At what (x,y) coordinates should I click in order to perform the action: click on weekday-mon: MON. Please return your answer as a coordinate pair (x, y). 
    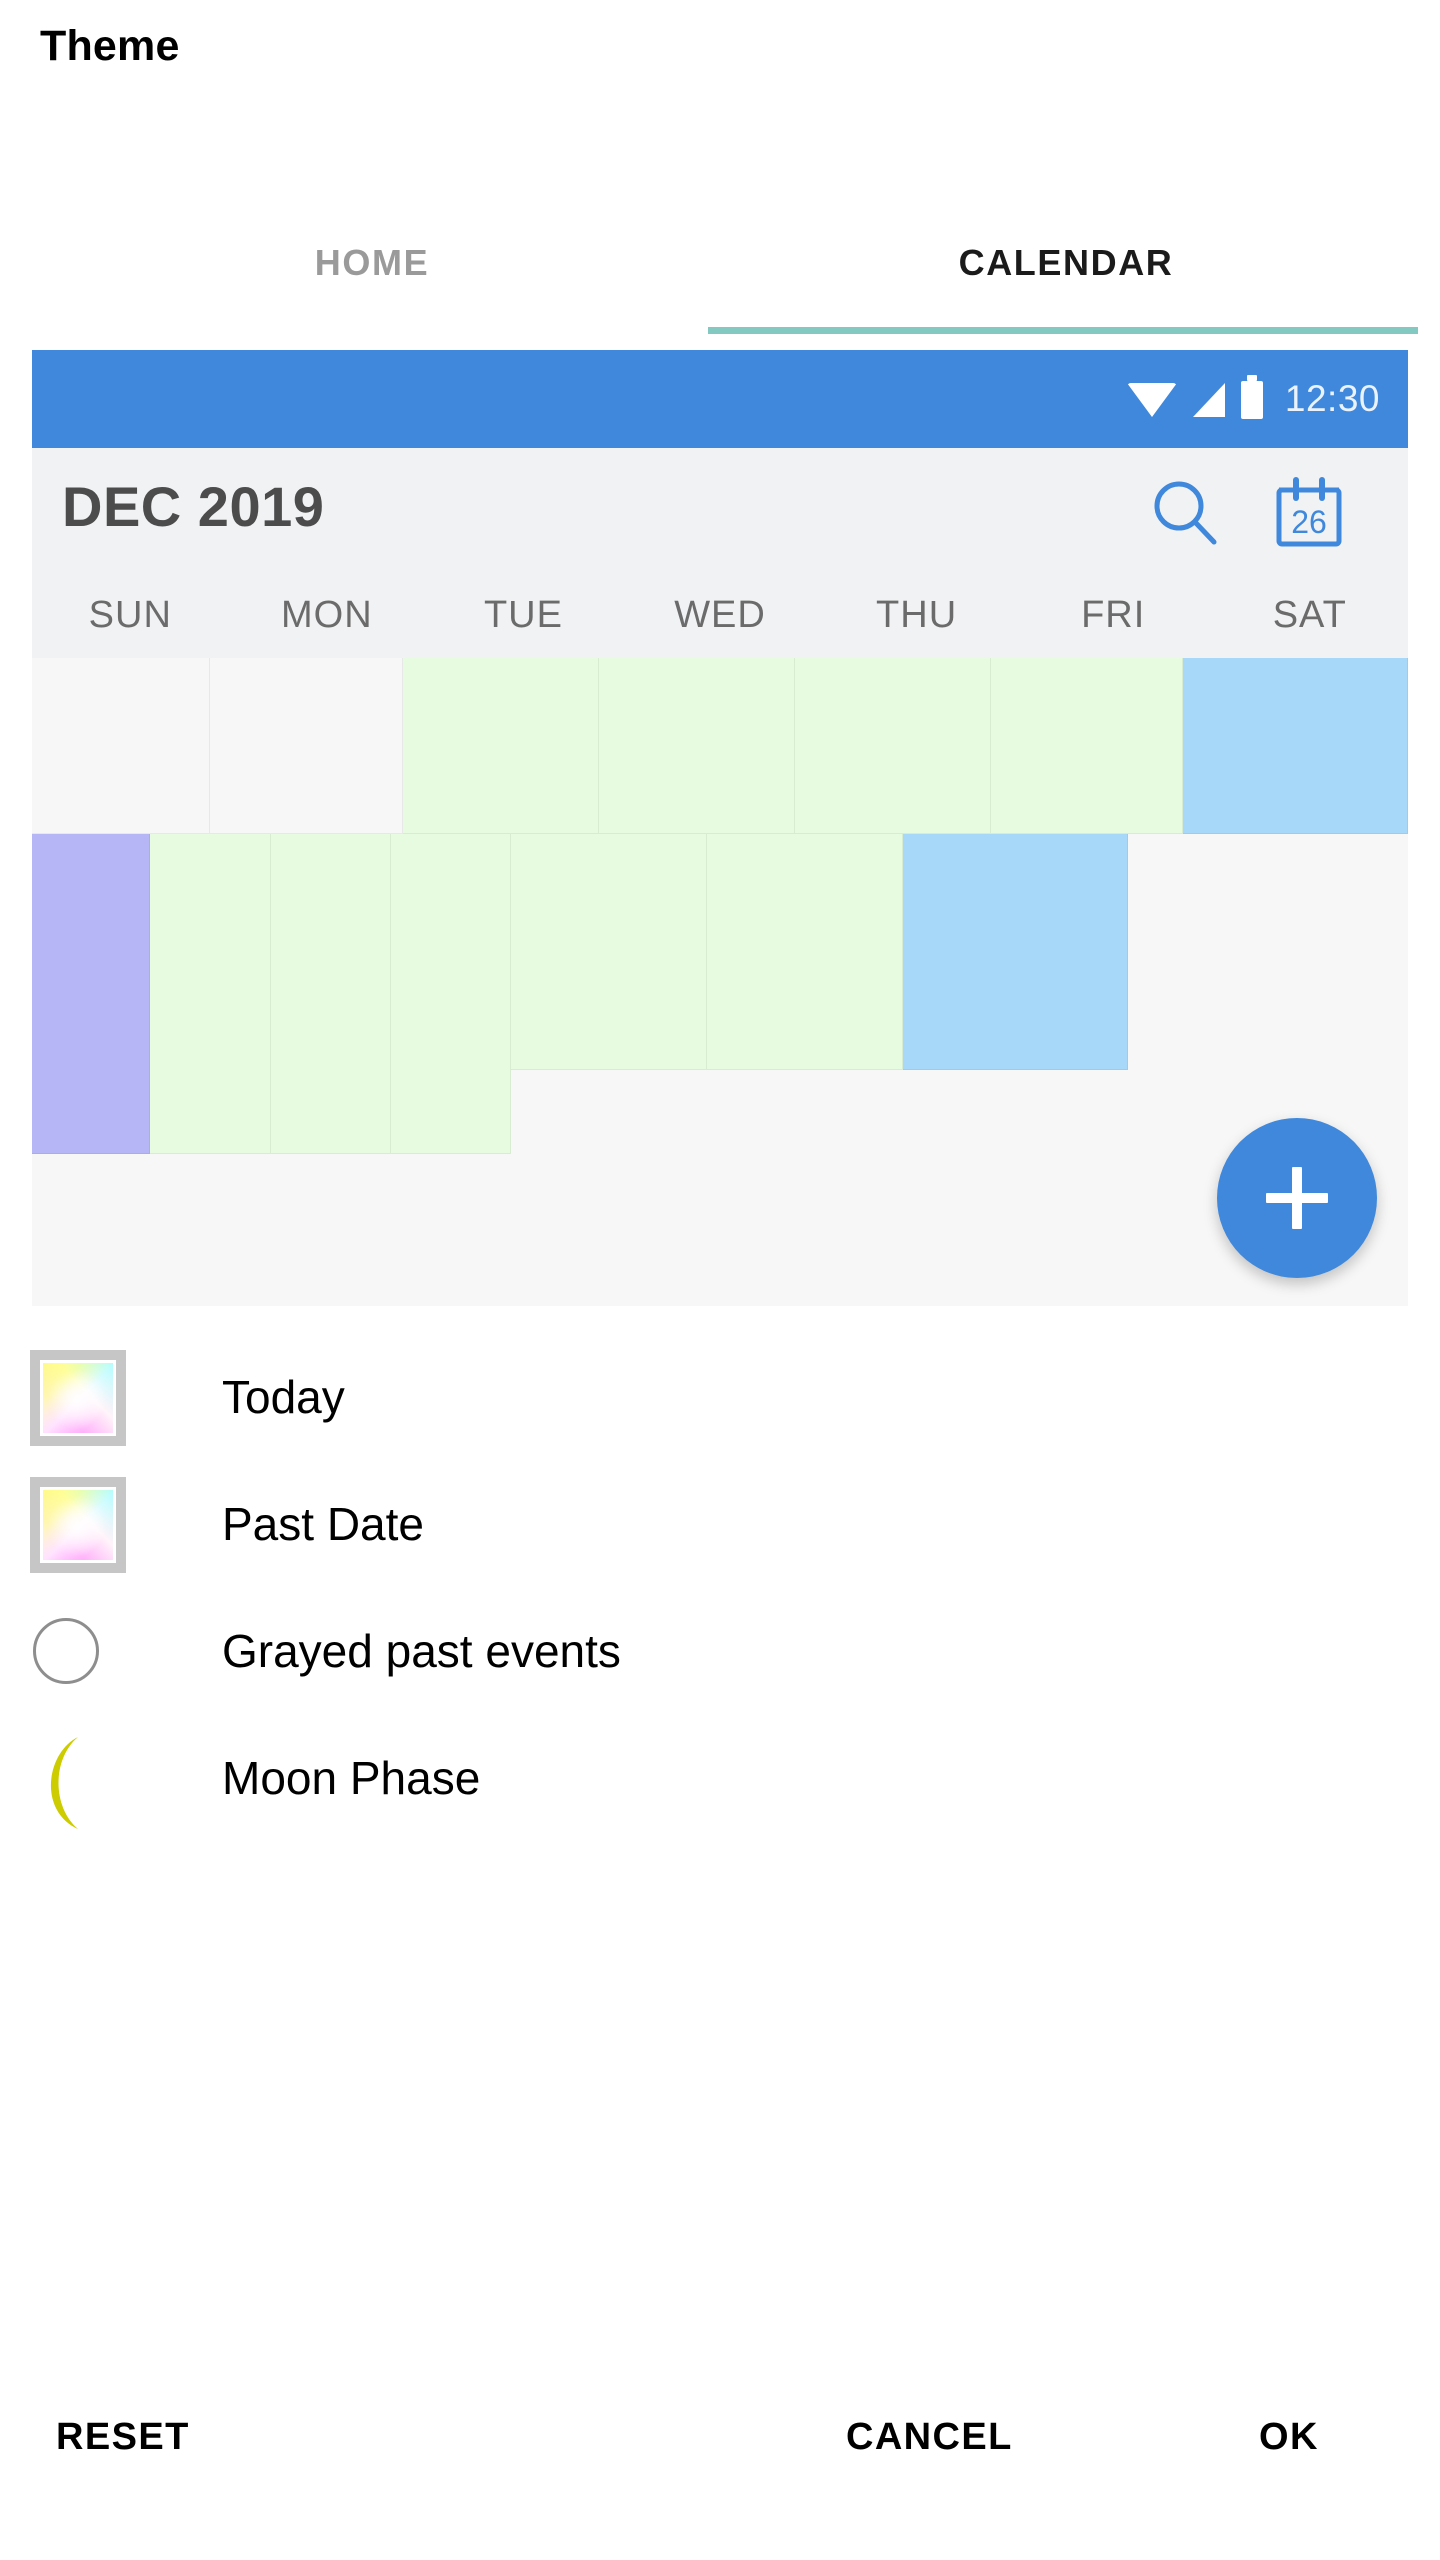
    Looking at the image, I should click on (327, 615).